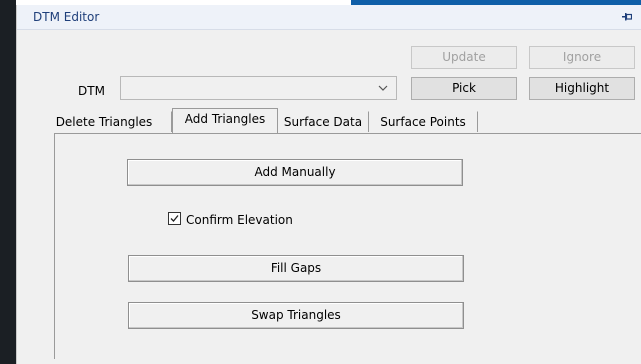 This screenshot has height=364, width=641. I want to click on tab-surface-points: Surface Points, so click(423, 121).